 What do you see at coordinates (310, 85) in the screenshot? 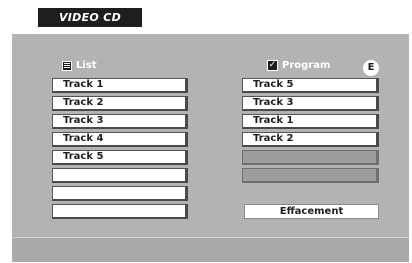
I see `program-row-1: Track 5` at bounding box center [310, 85].